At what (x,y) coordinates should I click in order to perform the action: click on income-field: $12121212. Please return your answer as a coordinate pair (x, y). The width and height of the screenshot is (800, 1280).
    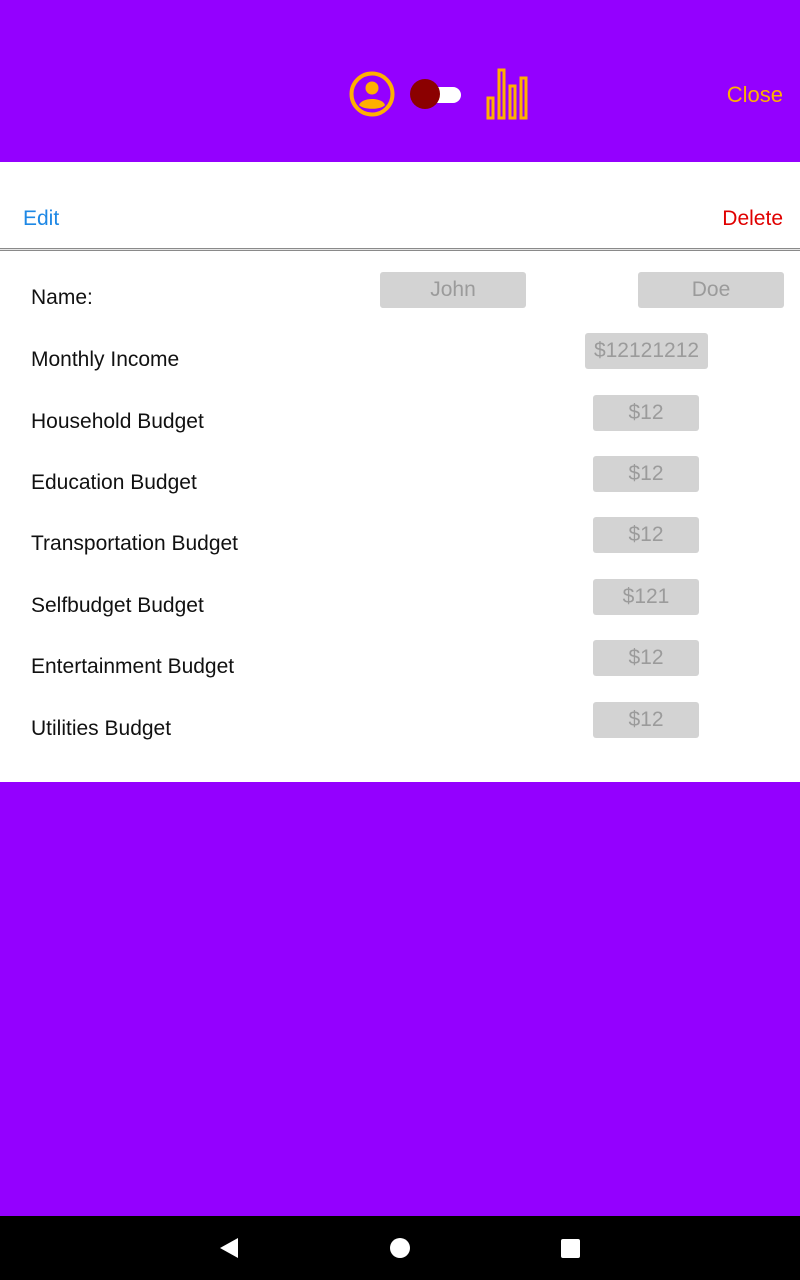
    Looking at the image, I should click on (646, 351).